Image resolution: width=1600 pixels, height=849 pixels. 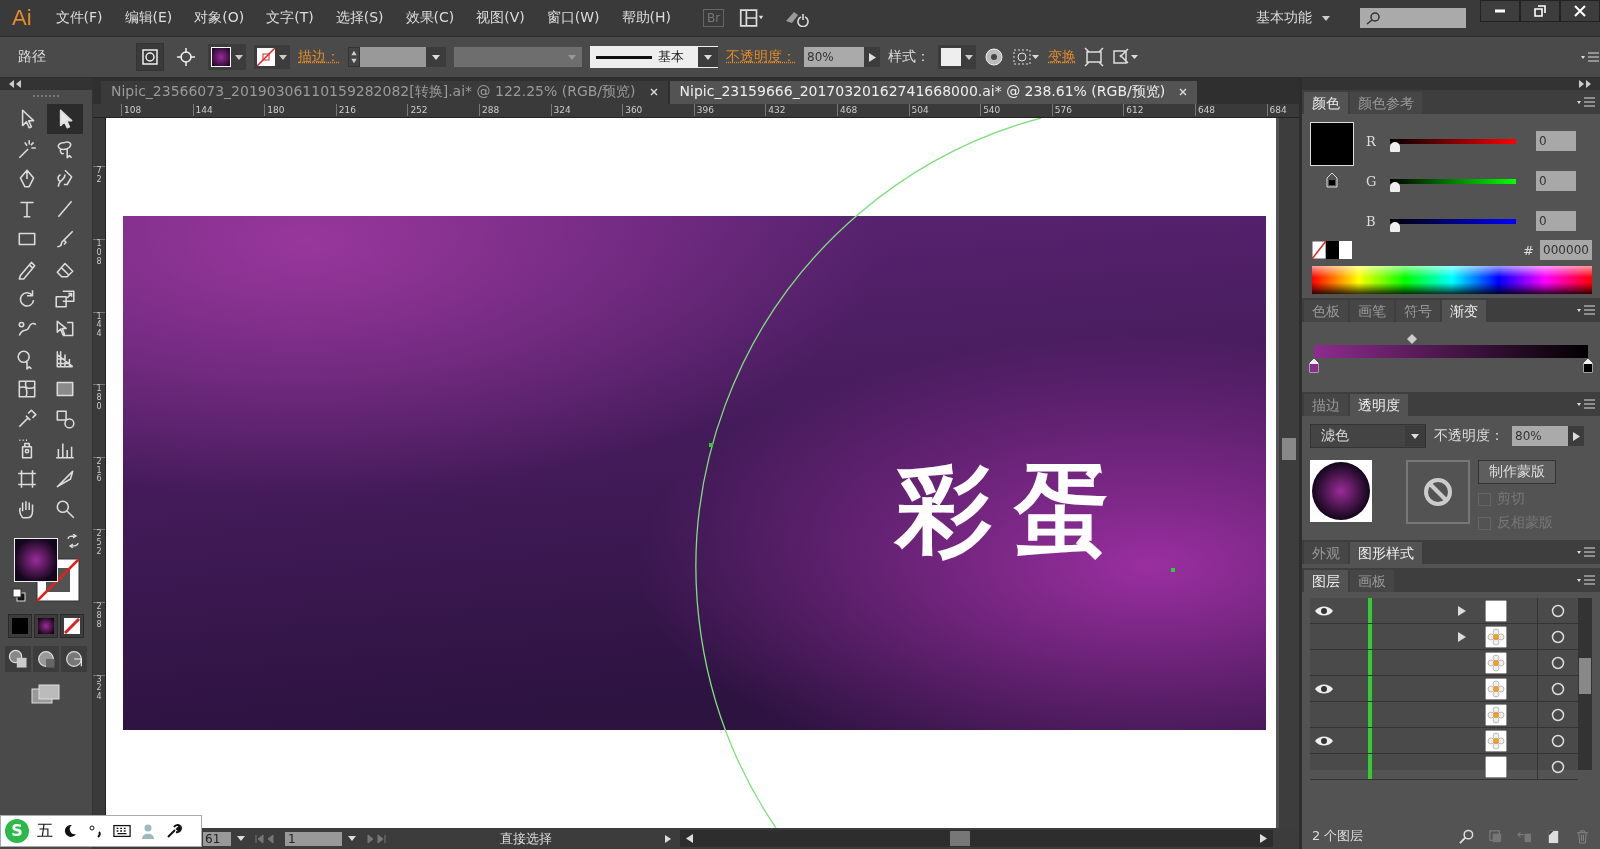 What do you see at coordinates (150, 57) in the screenshot?
I see `isolate-button` at bounding box center [150, 57].